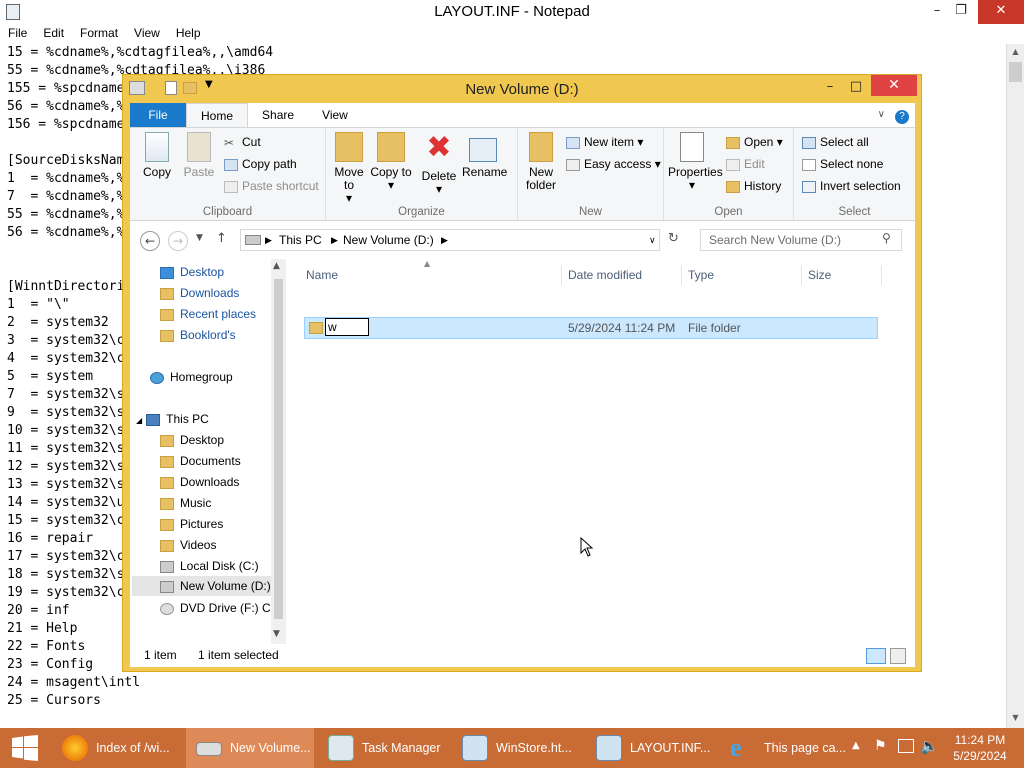 The width and height of the screenshot is (1024, 768). Describe the element at coordinates (157, 154) in the screenshot. I see `copy-button: Copy` at that location.